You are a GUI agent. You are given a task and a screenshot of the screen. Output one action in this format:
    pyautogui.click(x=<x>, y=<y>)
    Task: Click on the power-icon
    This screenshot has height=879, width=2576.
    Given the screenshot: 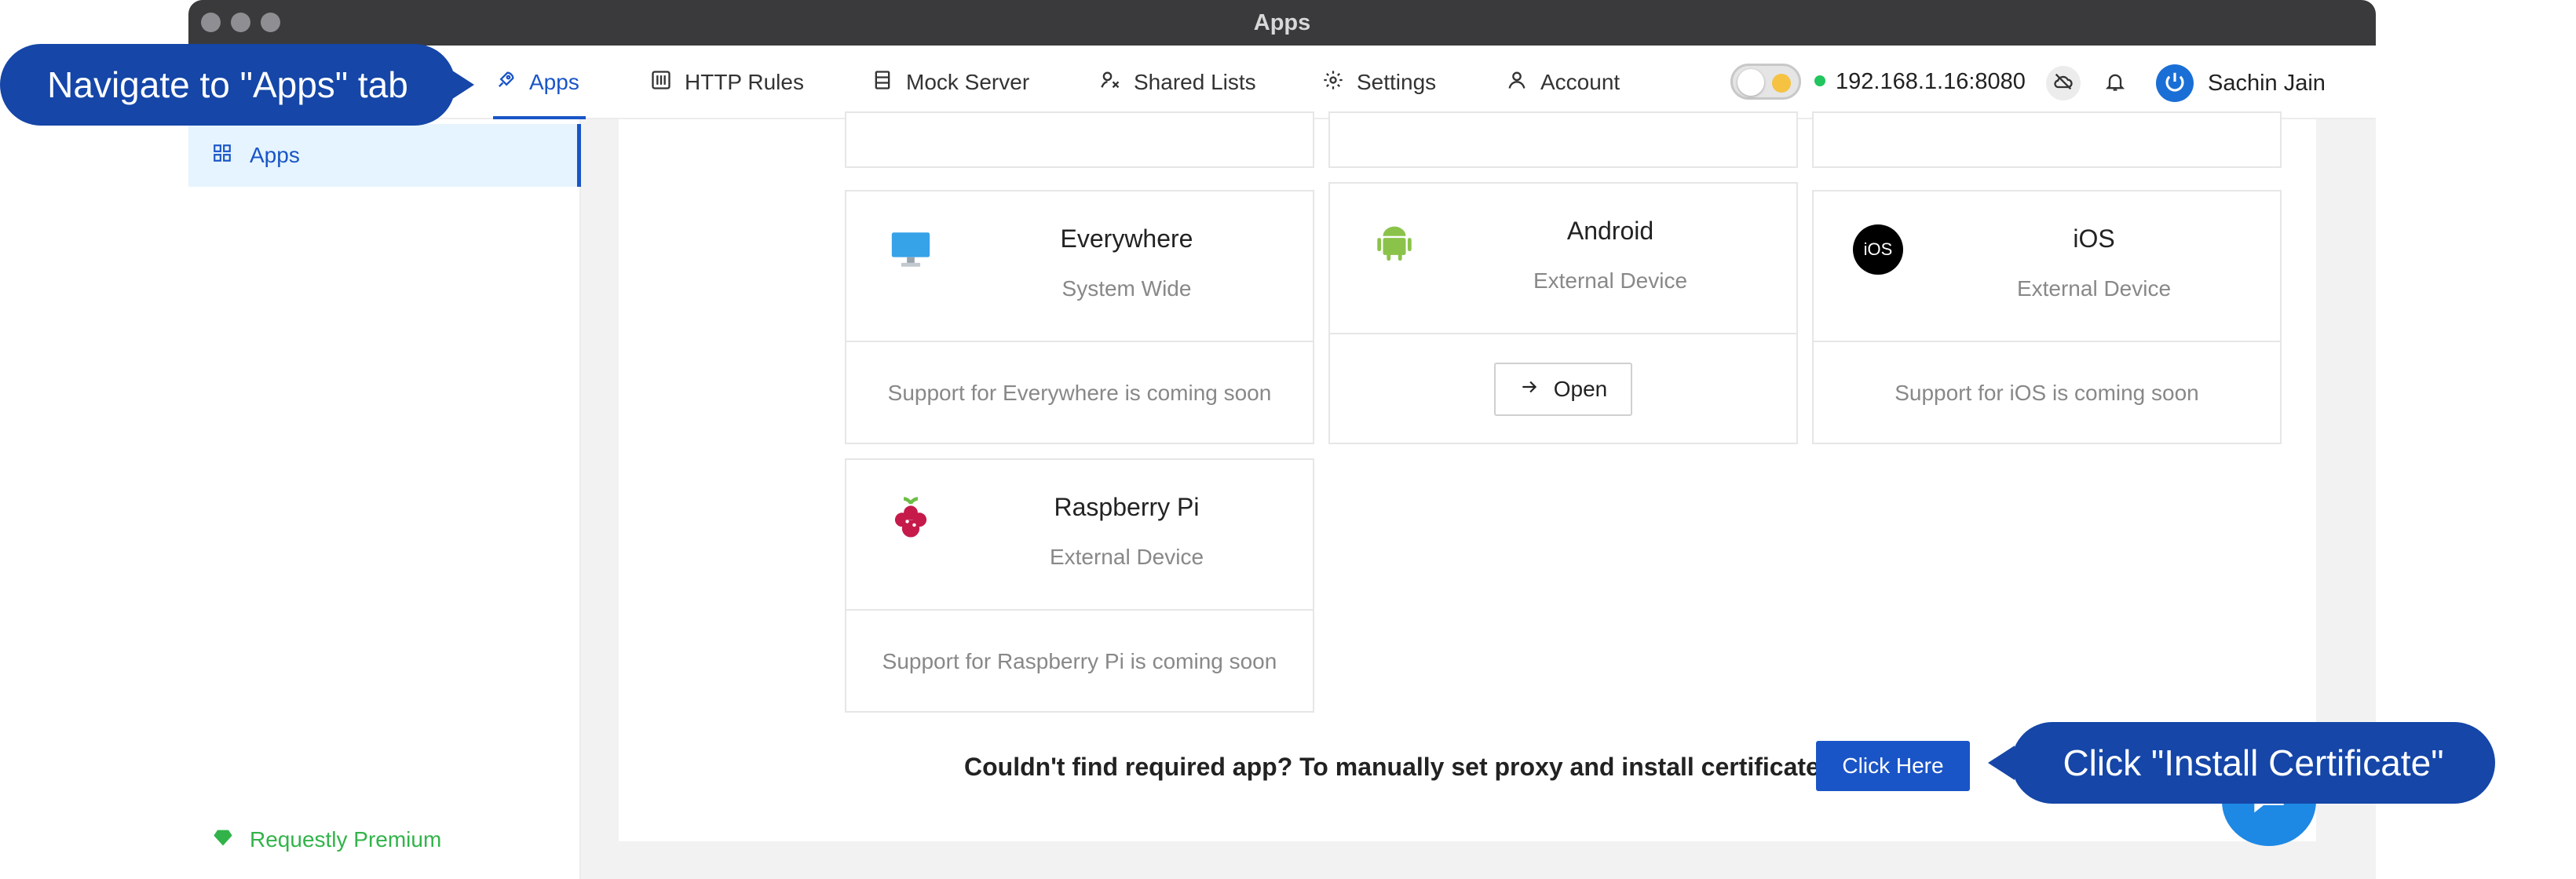 What is the action you would take?
    pyautogui.click(x=2175, y=83)
    